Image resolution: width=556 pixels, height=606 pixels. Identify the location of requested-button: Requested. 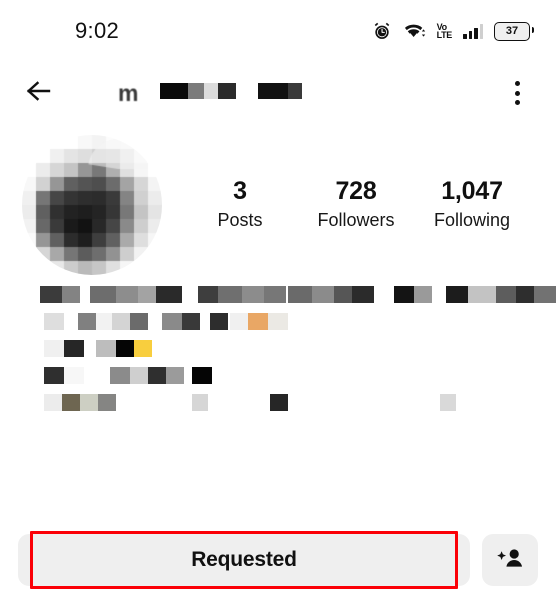
(244, 560).